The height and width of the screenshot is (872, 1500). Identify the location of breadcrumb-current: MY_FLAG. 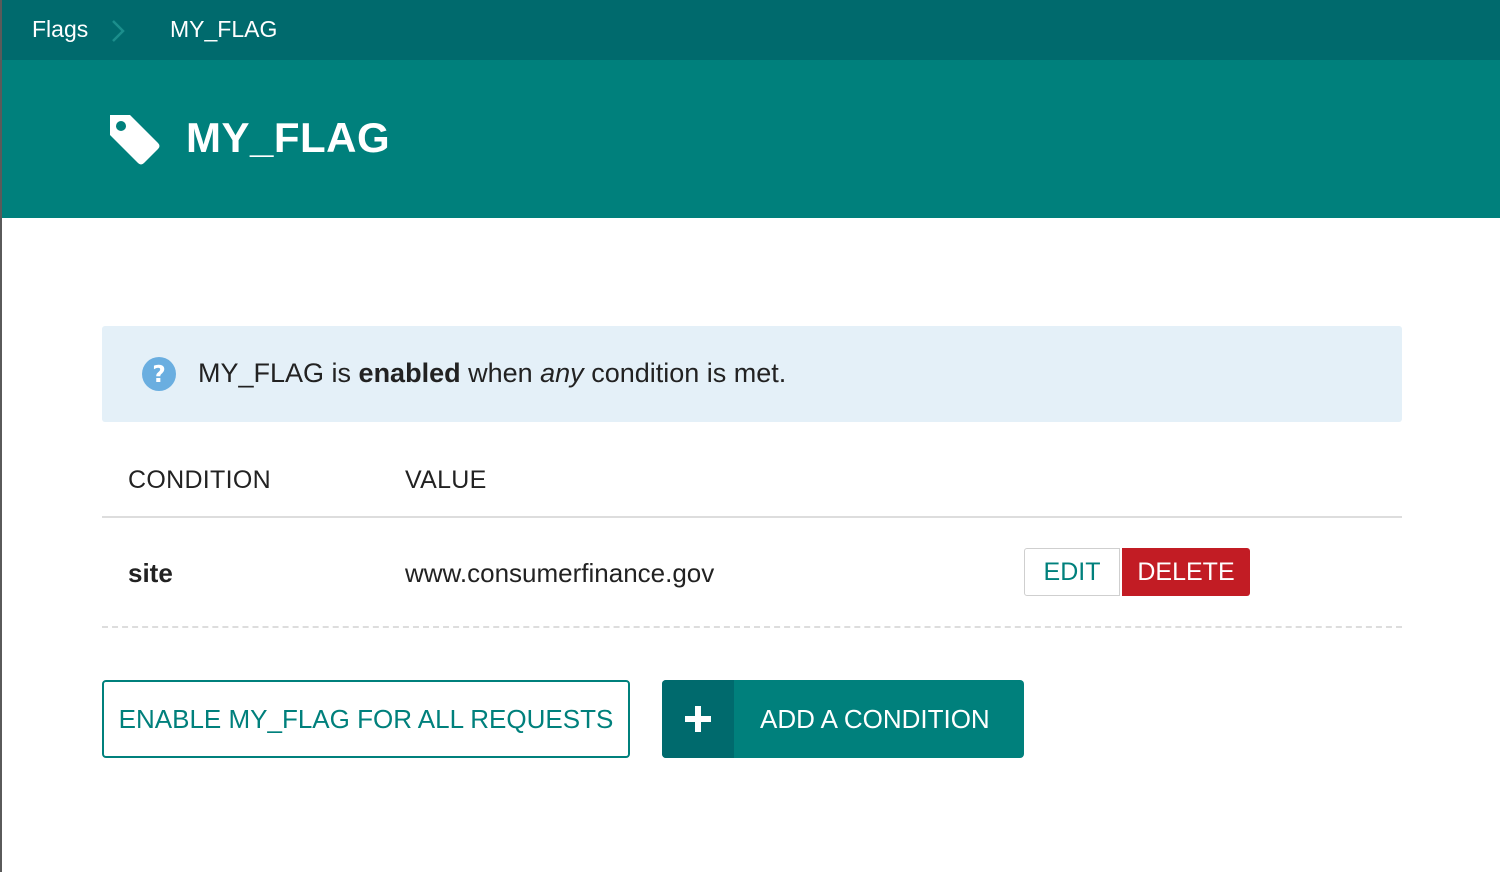
(224, 29).